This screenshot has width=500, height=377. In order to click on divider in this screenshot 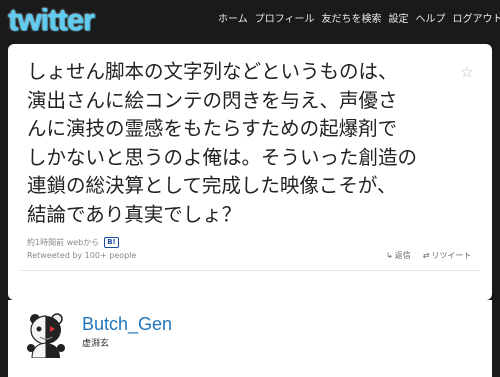, I will do `click(250, 270)`.